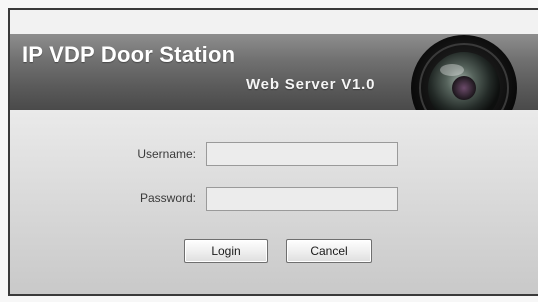 This screenshot has height=302, width=538. What do you see at coordinates (302, 199) in the screenshot?
I see `password-field` at bounding box center [302, 199].